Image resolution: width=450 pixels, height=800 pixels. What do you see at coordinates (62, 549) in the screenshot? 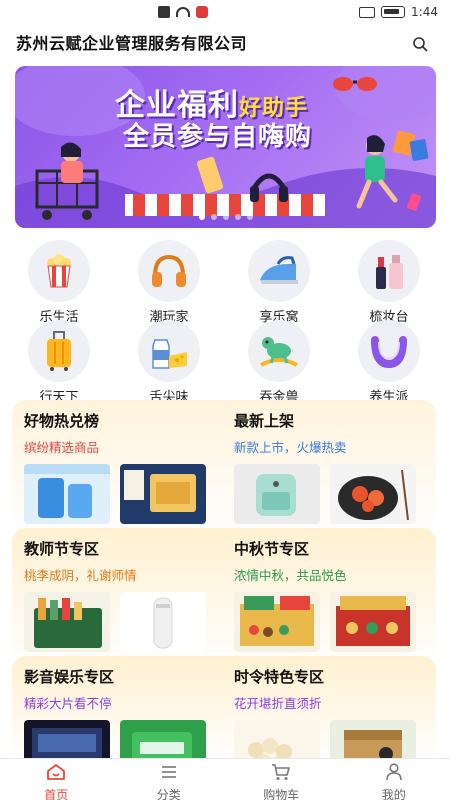
I see `section-title: 教师节专区` at bounding box center [62, 549].